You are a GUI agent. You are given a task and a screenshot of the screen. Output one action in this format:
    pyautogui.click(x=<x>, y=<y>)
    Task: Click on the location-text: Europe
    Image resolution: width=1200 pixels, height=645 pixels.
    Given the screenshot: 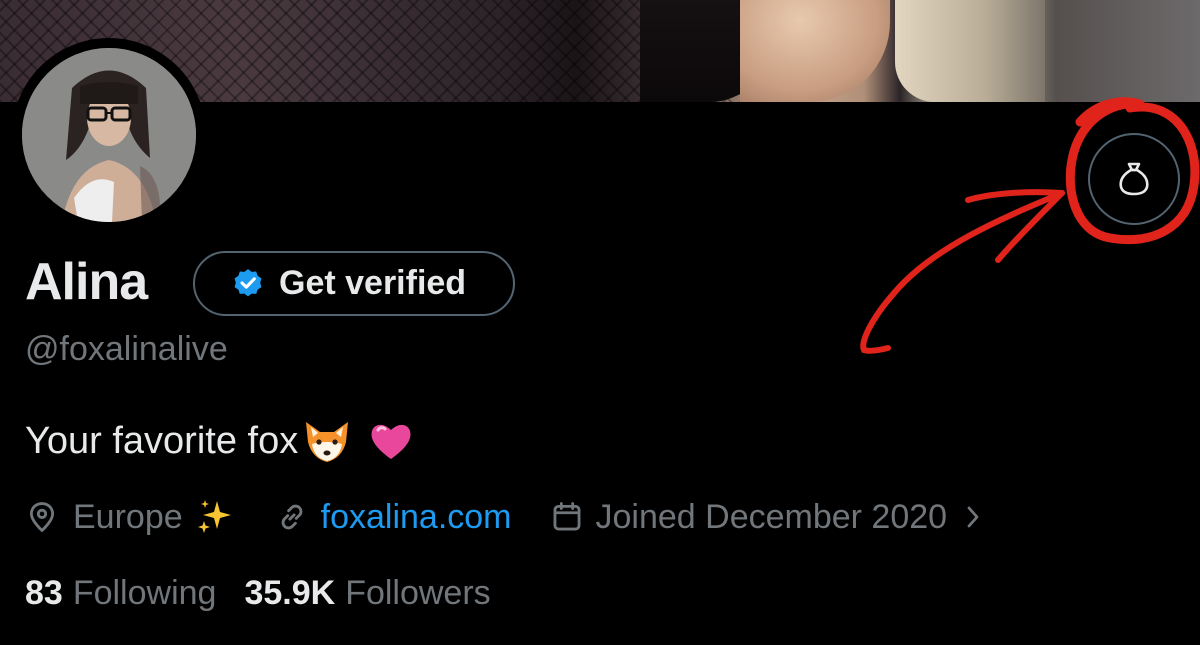 What is the action you would take?
    pyautogui.click(x=128, y=516)
    